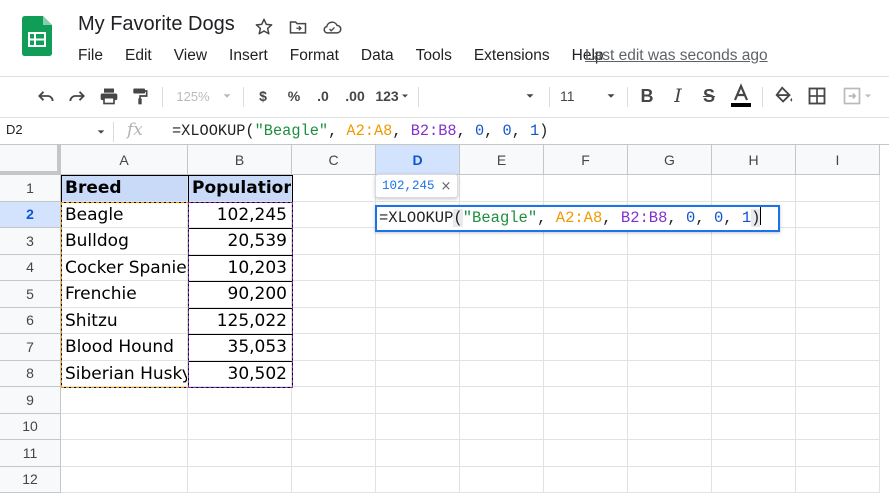  Describe the element at coordinates (240, 294) in the screenshot. I see `cell-b5: 90,200` at that location.